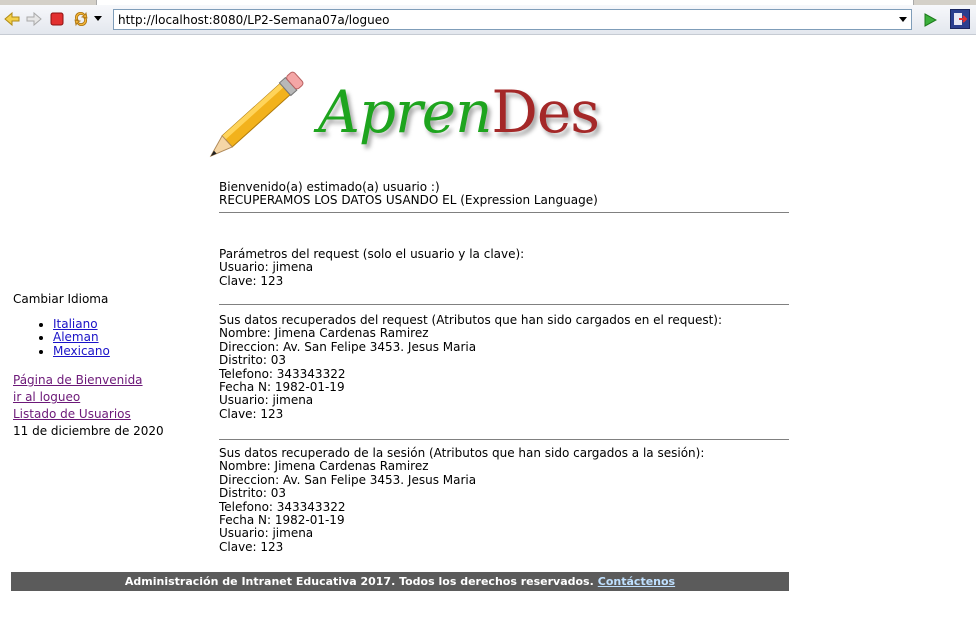  What do you see at coordinates (128, 351) in the screenshot?
I see `language-item: Mexicano` at bounding box center [128, 351].